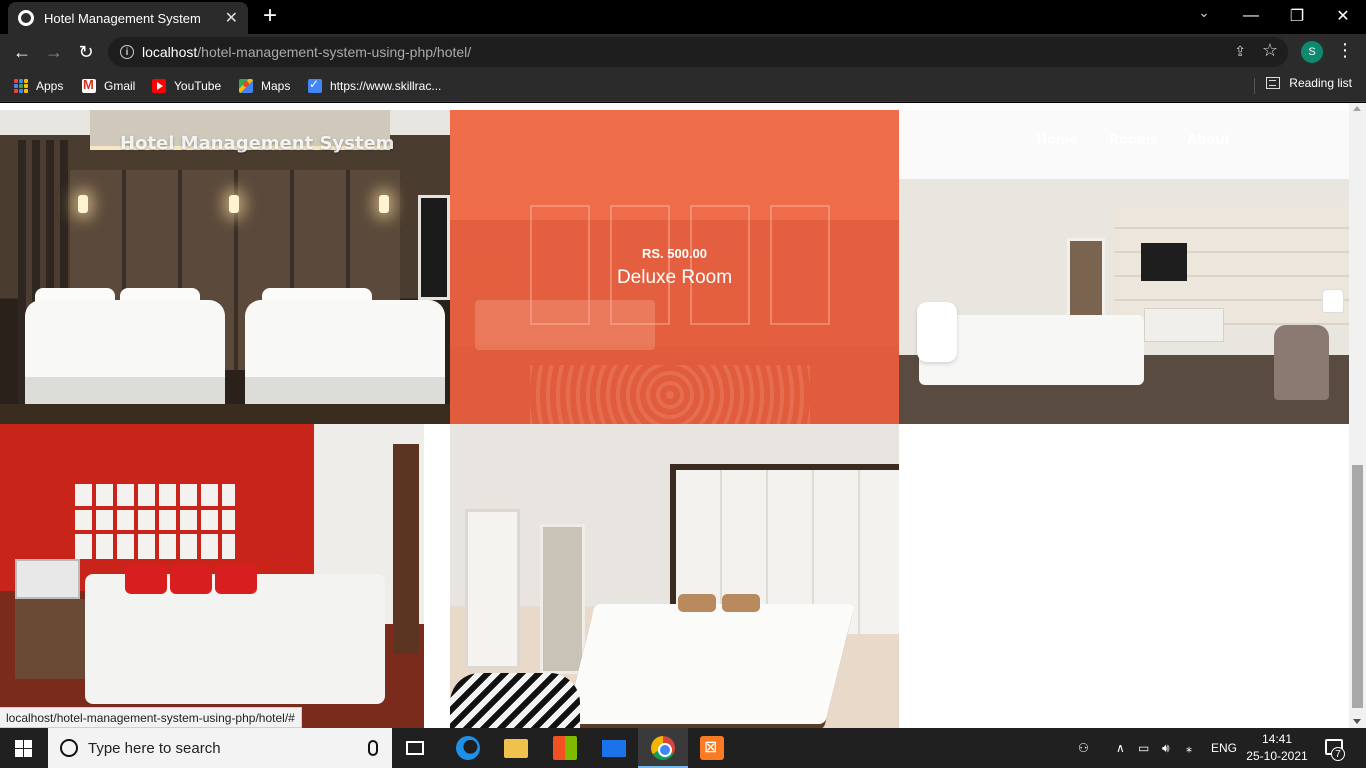 The width and height of the screenshot is (1366, 768). What do you see at coordinates (1204, 12) in the screenshot?
I see `tab-search-chevron-icon: ⌄` at bounding box center [1204, 12].